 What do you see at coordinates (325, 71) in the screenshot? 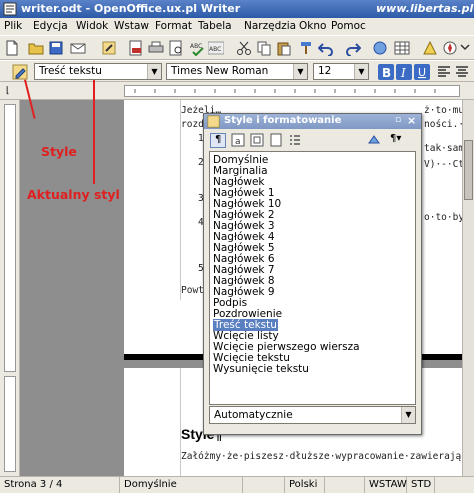
I see `font-size-value: 12` at bounding box center [325, 71].